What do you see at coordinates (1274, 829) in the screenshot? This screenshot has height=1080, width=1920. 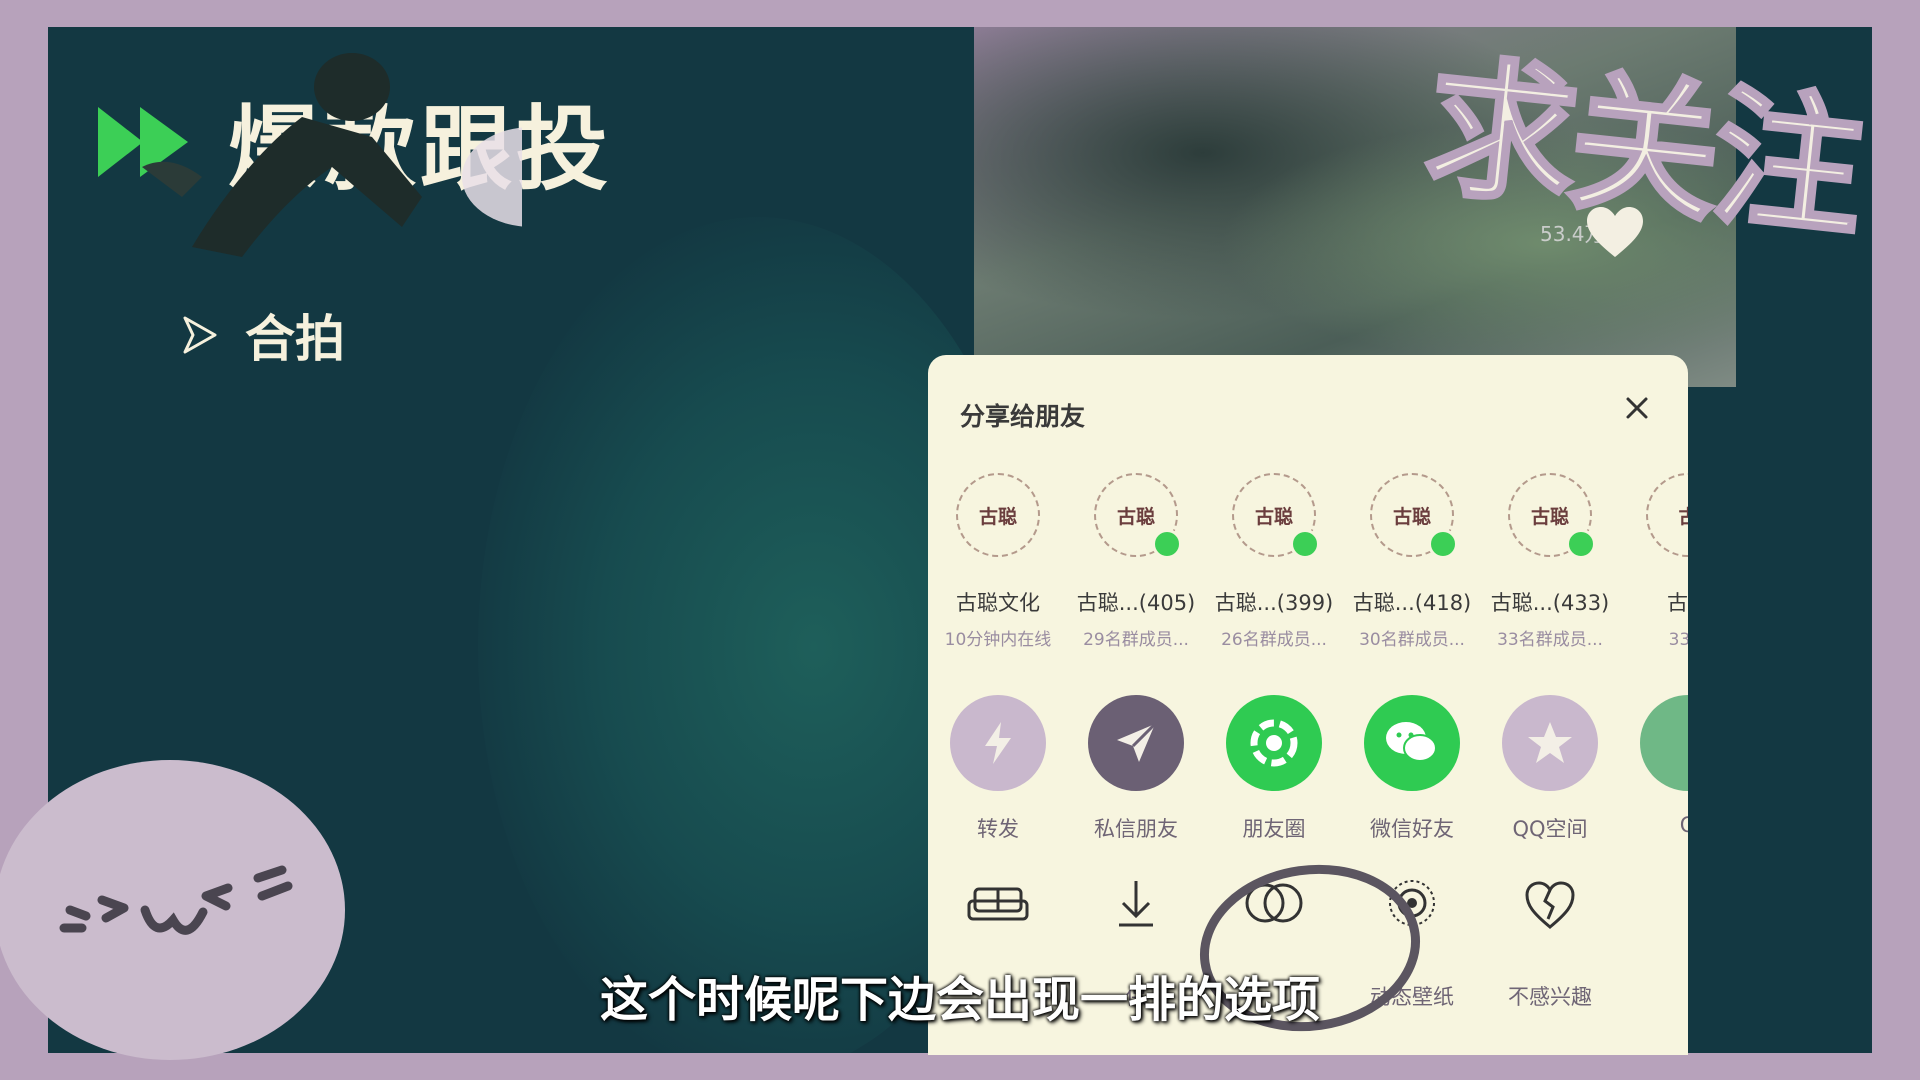 I see `share-label: 朋友圈` at bounding box center [1274, 829].